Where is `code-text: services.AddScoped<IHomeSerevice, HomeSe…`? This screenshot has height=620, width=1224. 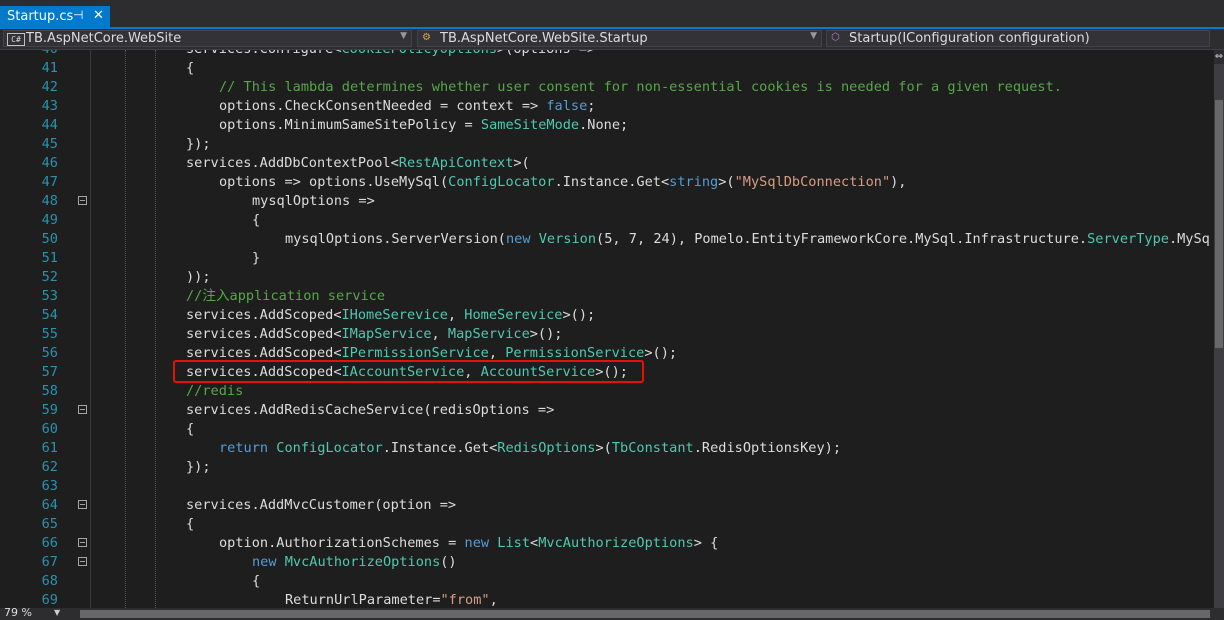
code-text: services.AddScoped<IHomeSerevice, HomeSe… is located at coordinates (391, 315).